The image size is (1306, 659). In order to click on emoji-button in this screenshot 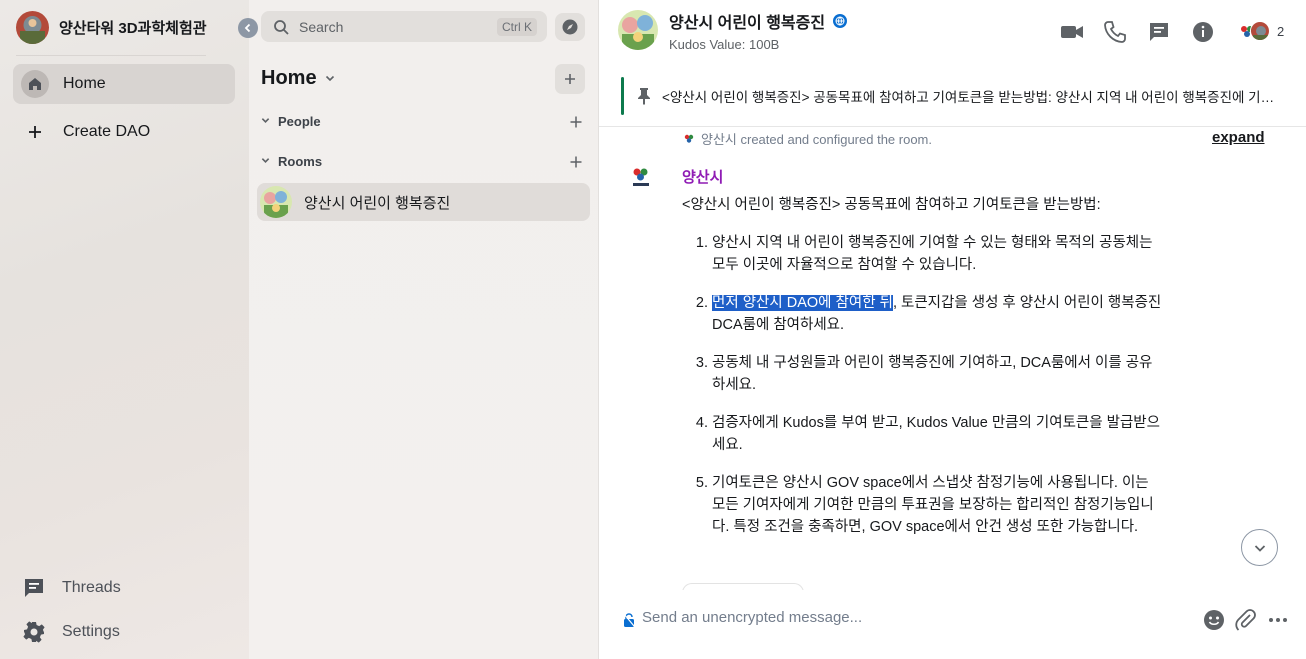, I will do `click(1214, 620)`.